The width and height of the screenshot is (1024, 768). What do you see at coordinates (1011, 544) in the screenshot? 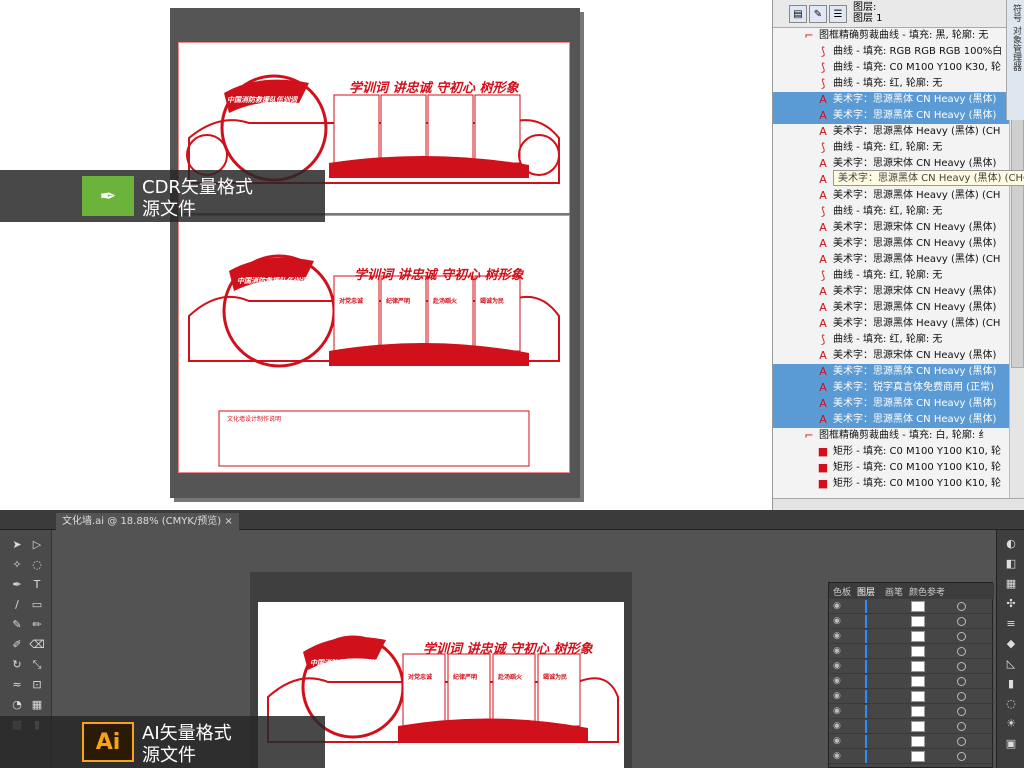
I see `color-panel-icon: ◐` at bounding box center [1011, 544].